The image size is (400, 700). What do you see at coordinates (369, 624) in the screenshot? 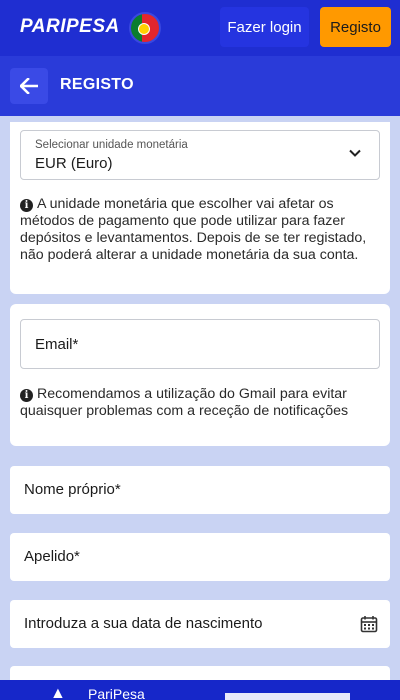
I see `calendar-icon` at bounding box center [369, 624].